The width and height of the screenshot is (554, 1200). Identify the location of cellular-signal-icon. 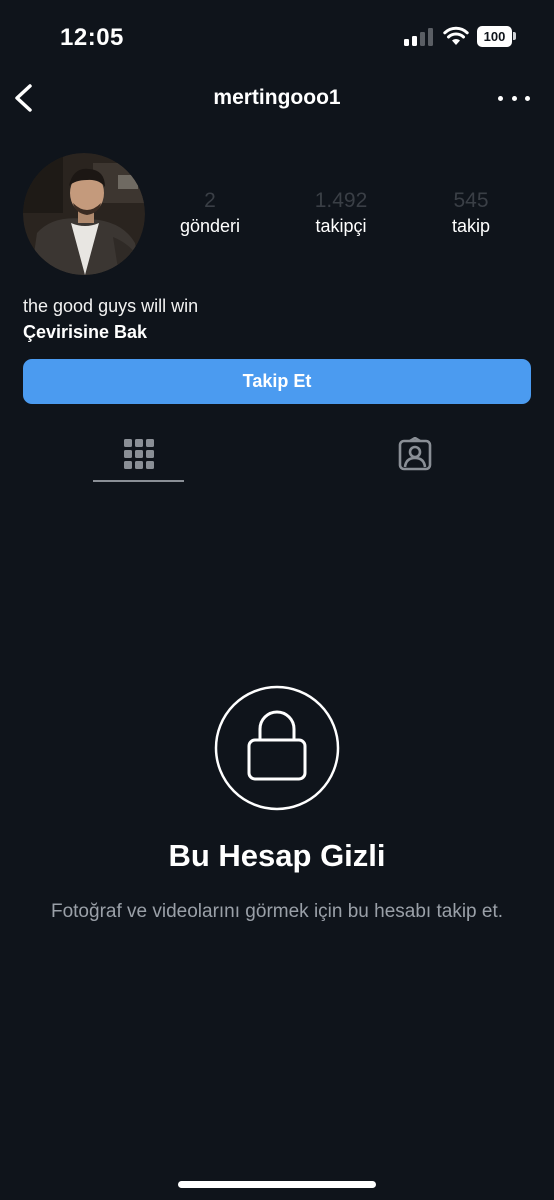
(418, 37).